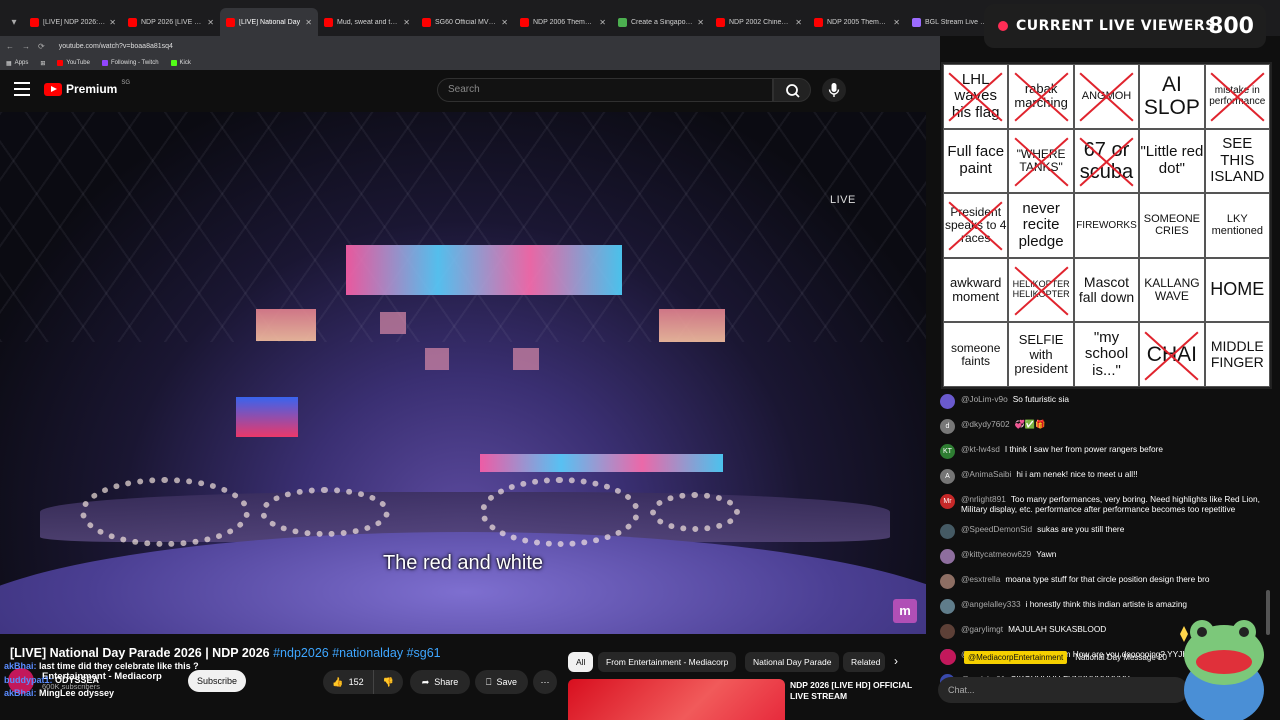 Image resolution: width=1280 pixels, height=720 pixels. What do you see at coordinates (947, 451) in the screenshot?
I see `chat-avatar: KT` at bounding box center [947, 451].